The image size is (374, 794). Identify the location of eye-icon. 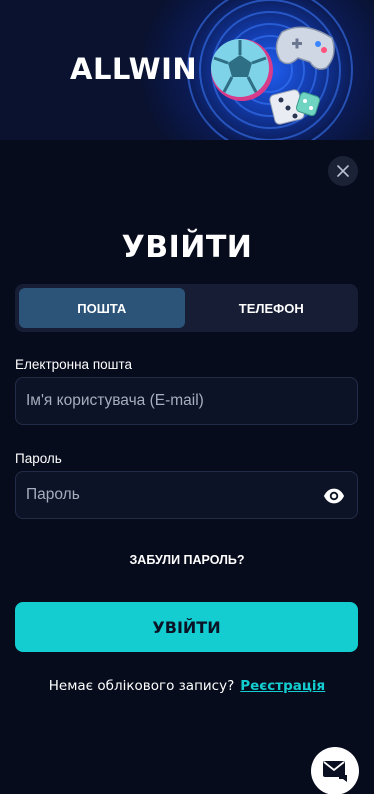
(334, 496).